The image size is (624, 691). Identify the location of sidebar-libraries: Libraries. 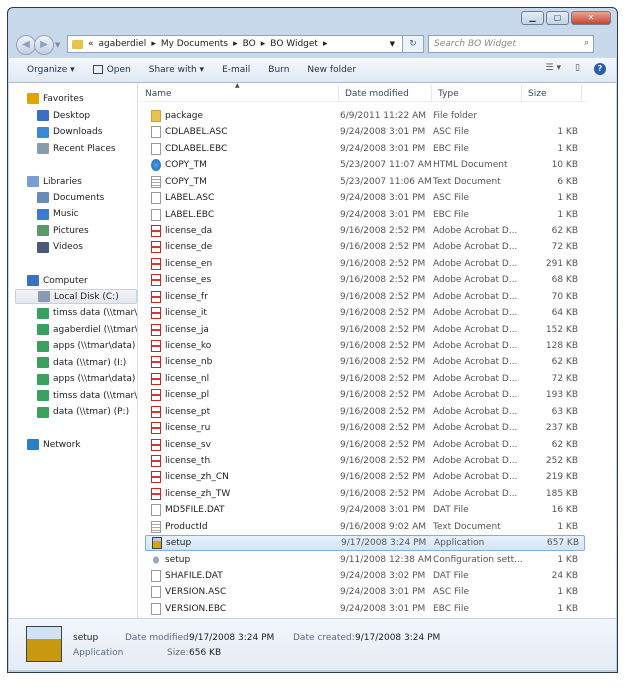
(54, 181).